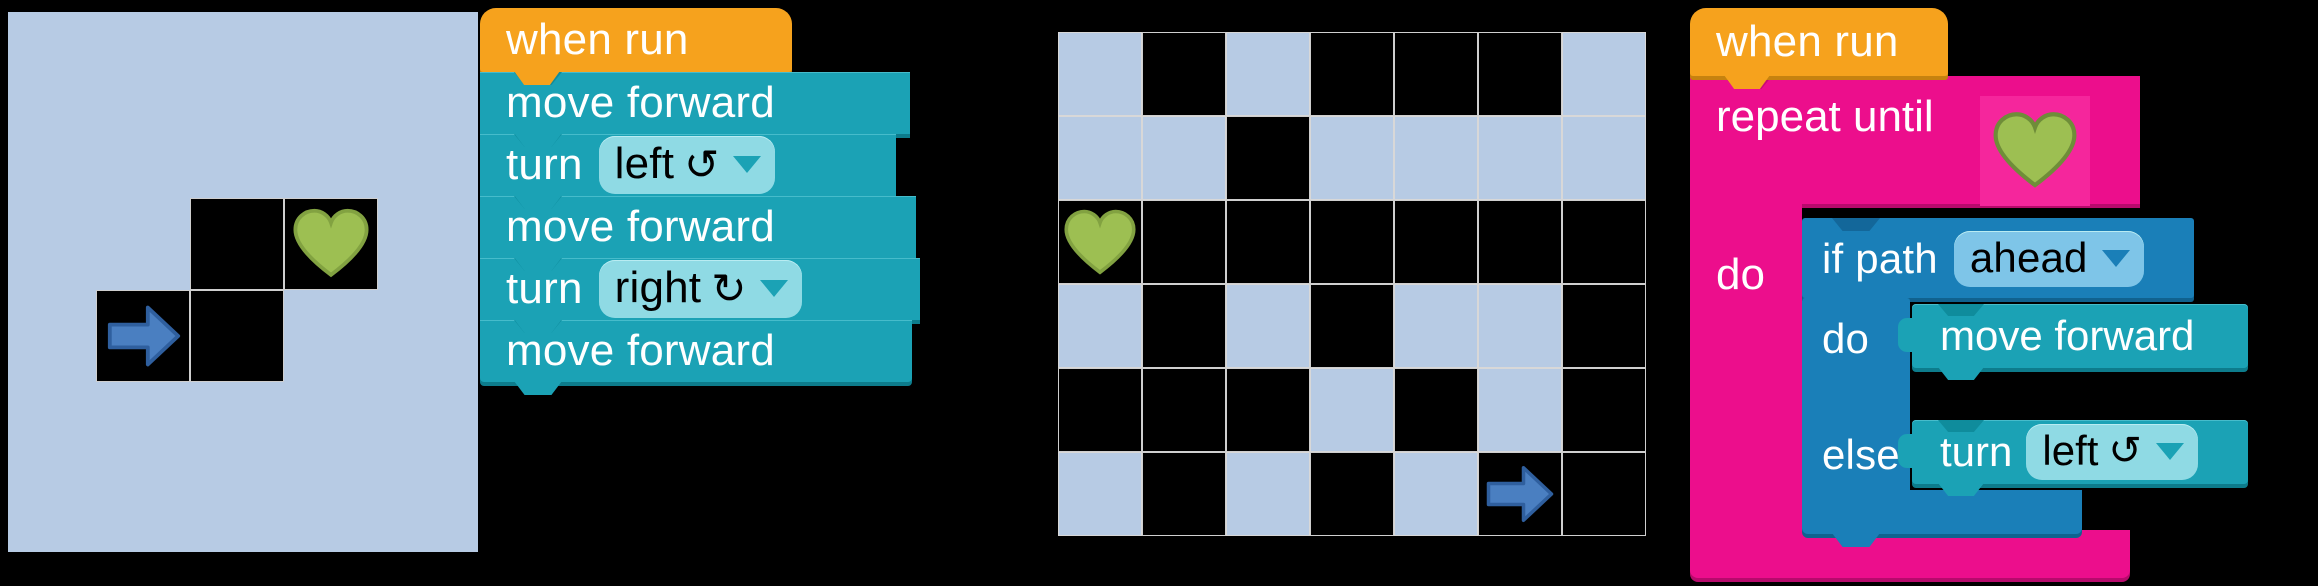  What do you see at coordinates (2035, 151) in the screenshot?
I see `repeat-until-condition-slot` at bounding box center [2035, 151].